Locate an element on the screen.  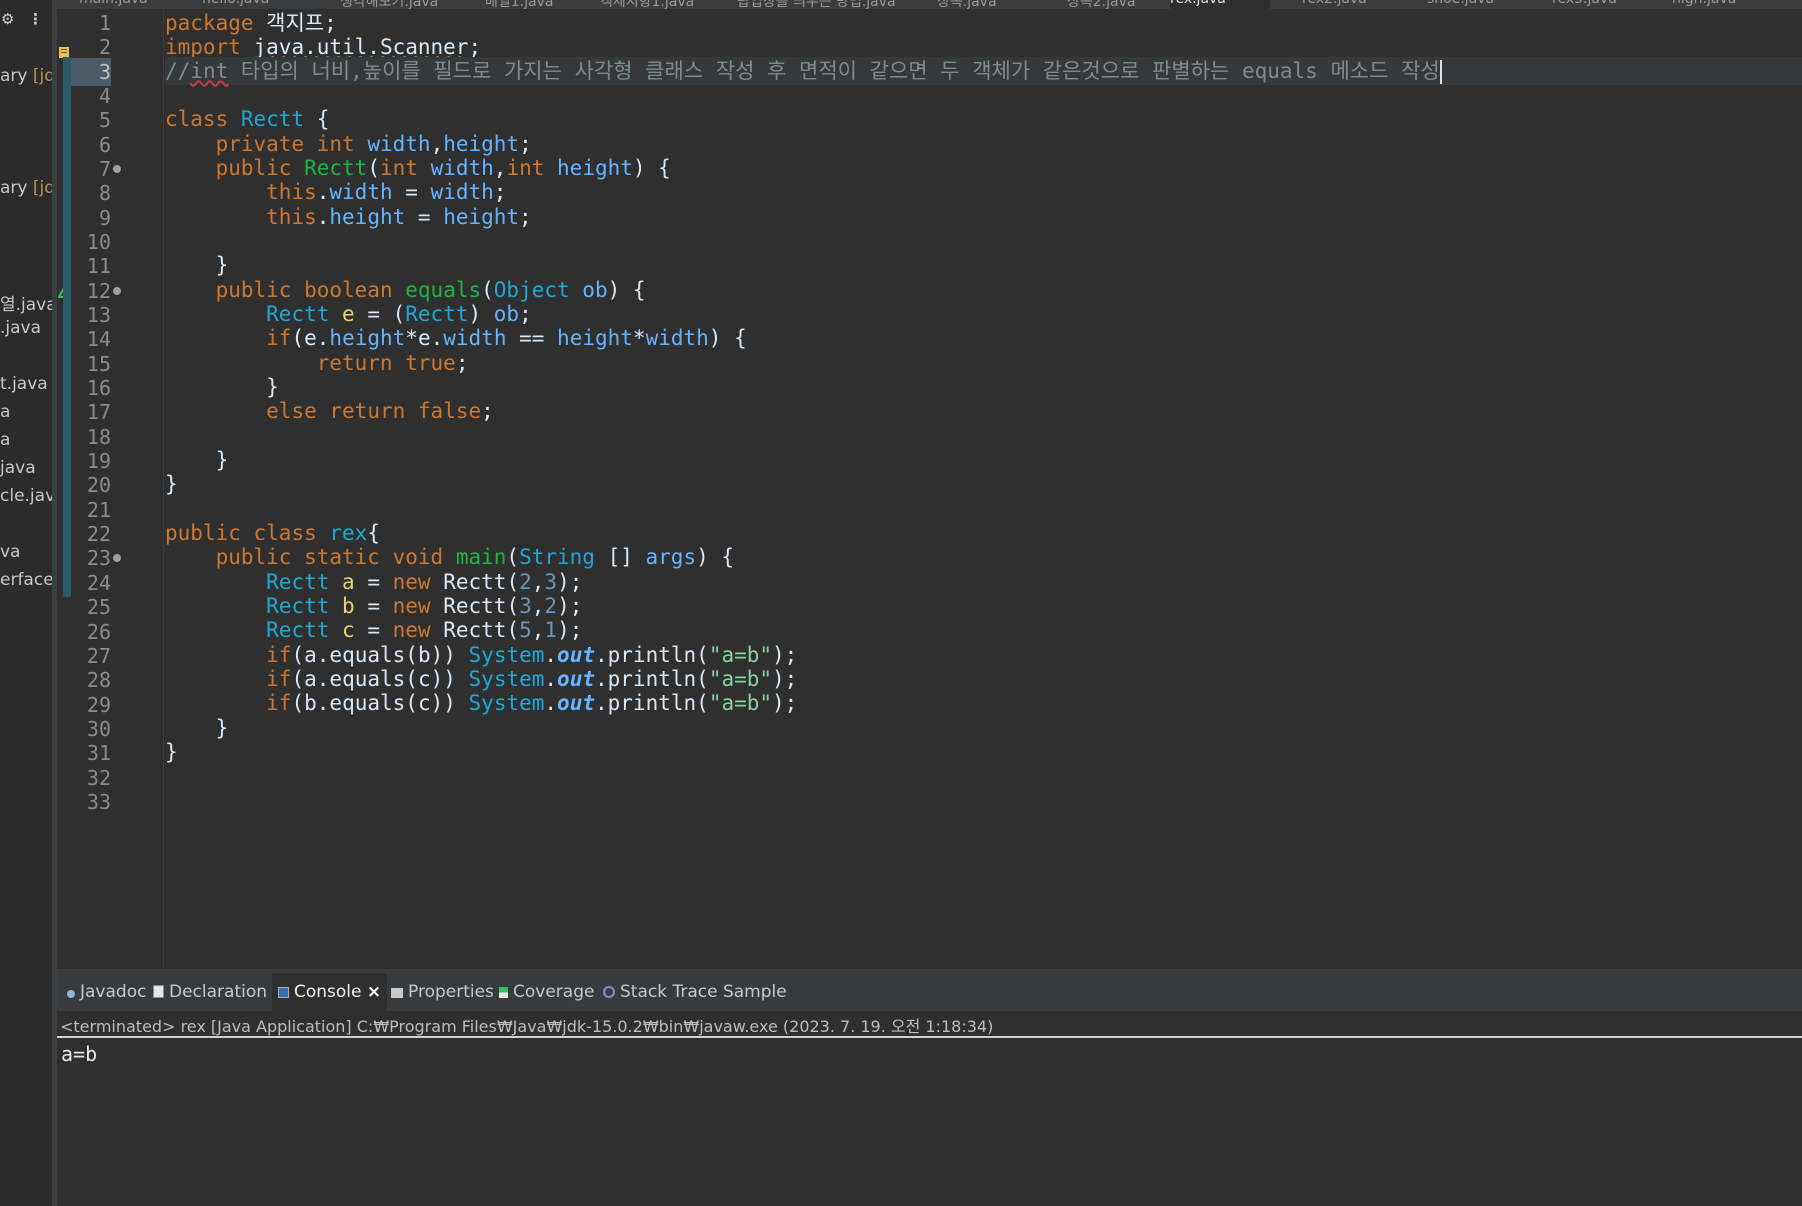
editor-tab: high.java is located at coordinates (1704, 4).